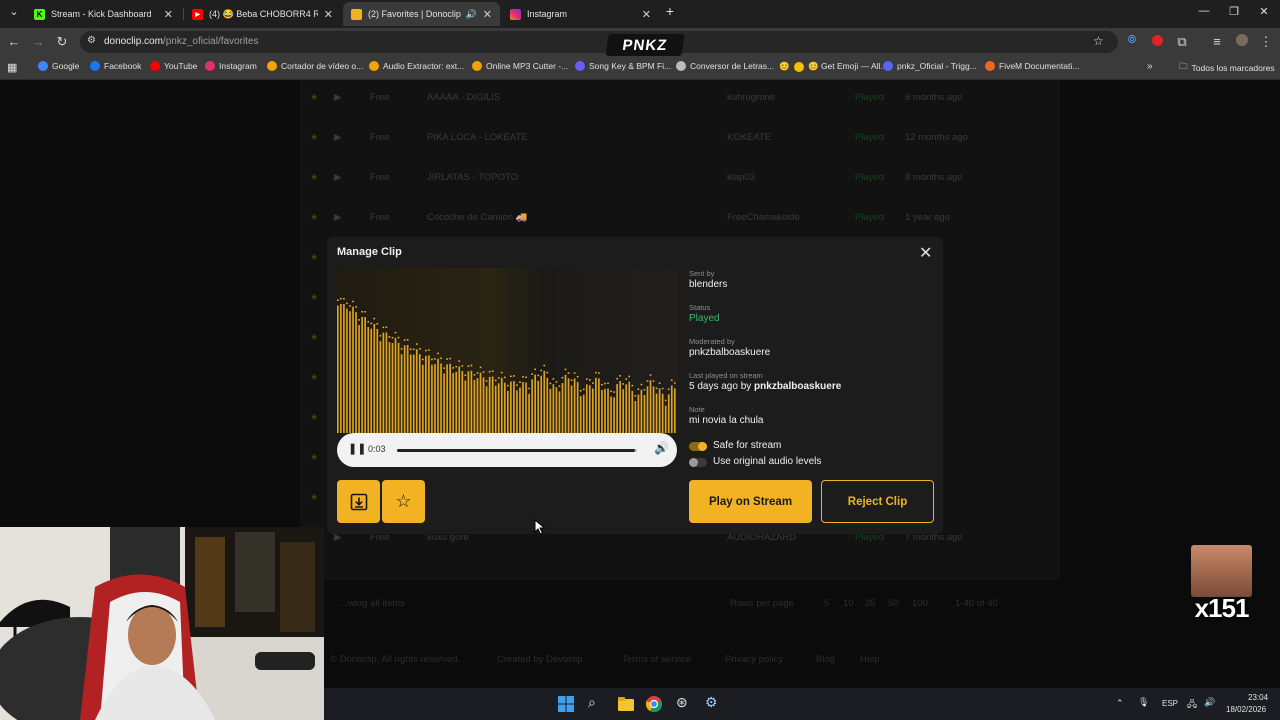  What do you see at coordinates (62, 42) in the screenshot?
I see `reload-icon: ↻` at bounding box center [62, 42].